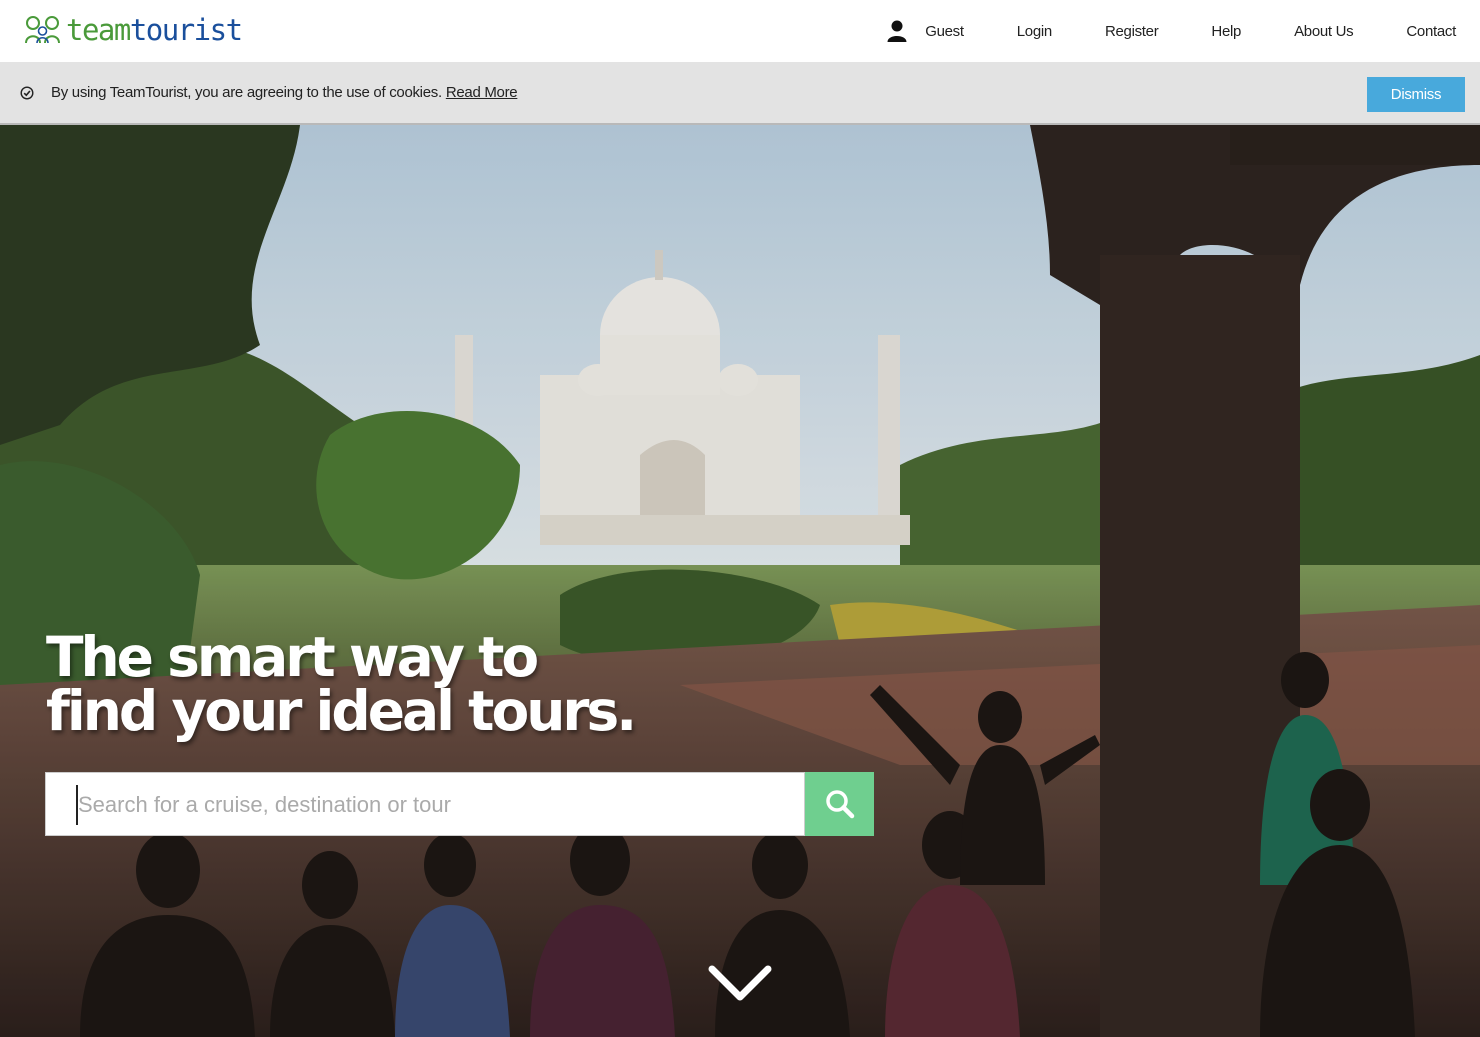 Image resolution: width=1480 pixels, height=1037 pixels. I want to click on search-box, so click(425, 804).